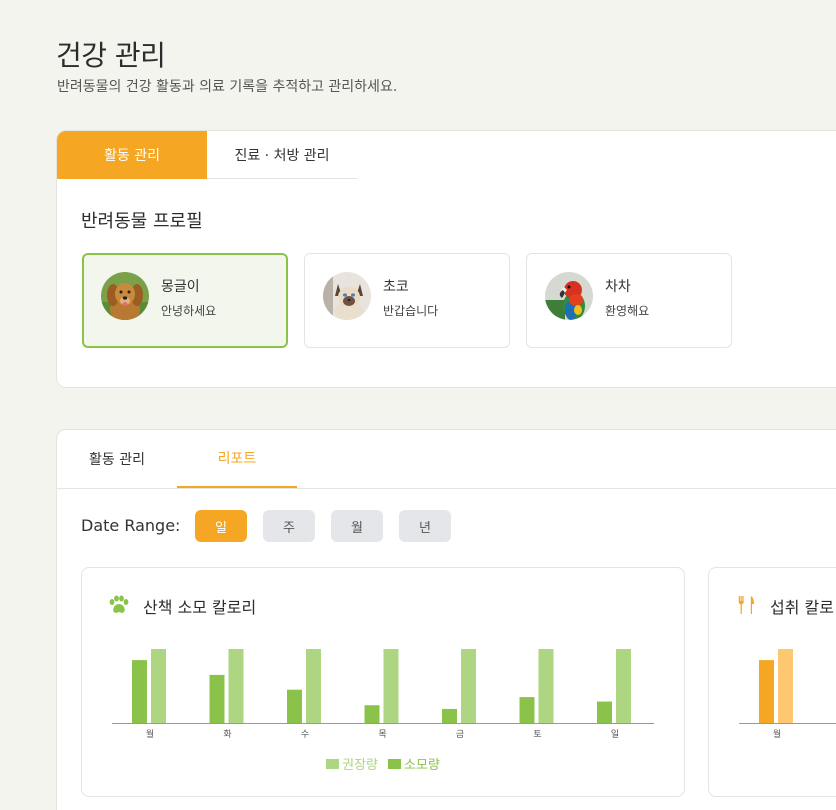 The width and height of the screenshot is (836, 810). What do you see at coordinates (282, 155) in the screenshot?
I see `tab-treatment-prescription: 진료 · 처방 관리` at bounding box center [282, 155].